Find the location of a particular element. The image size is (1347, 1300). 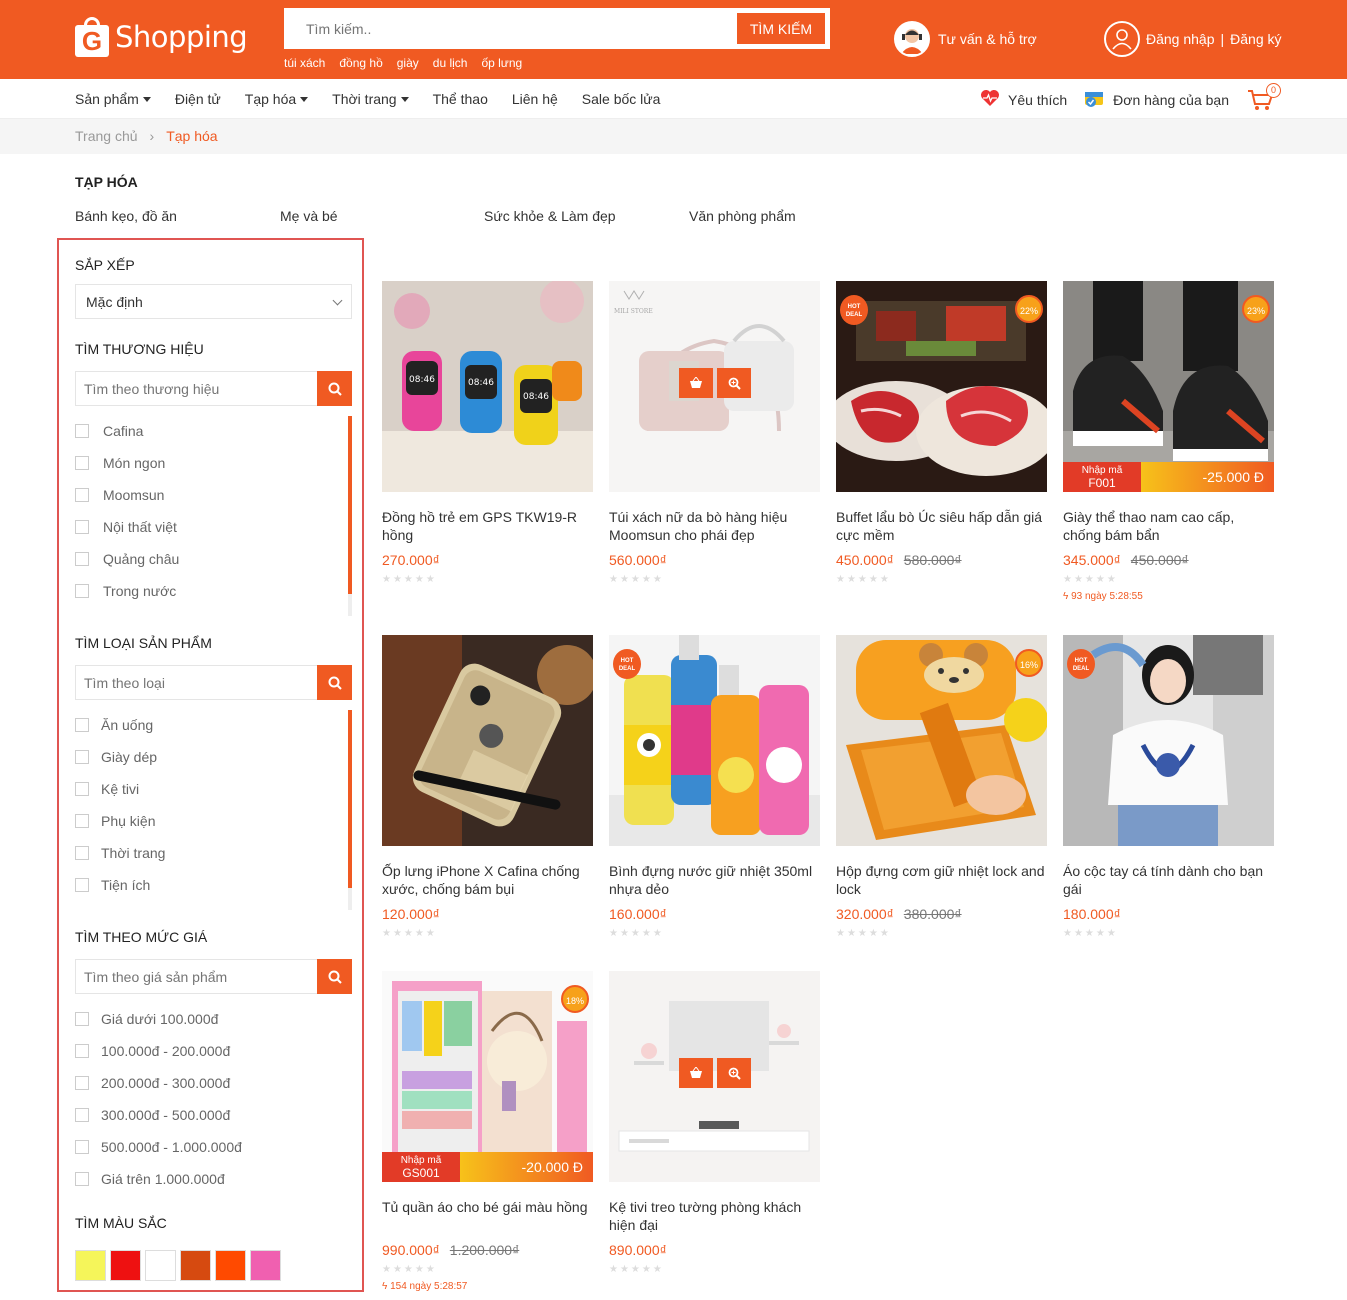

nav-item: Tạp hóa is located at coordinates (277, 99).